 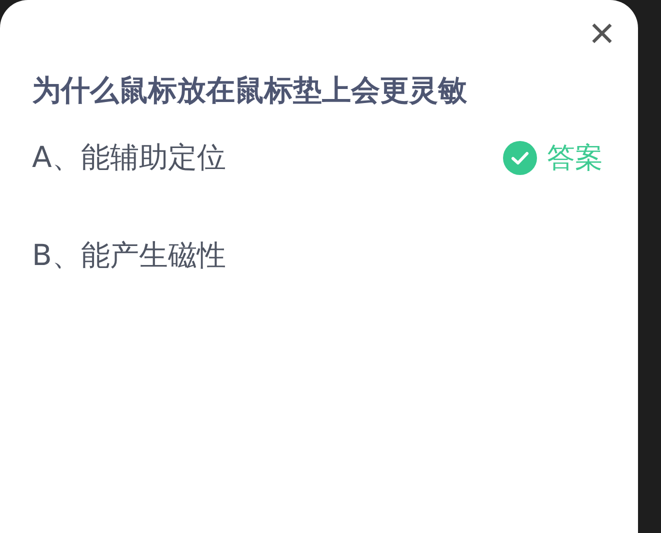 I want to click on answer-label: 答案, so click(x=575, y=158).